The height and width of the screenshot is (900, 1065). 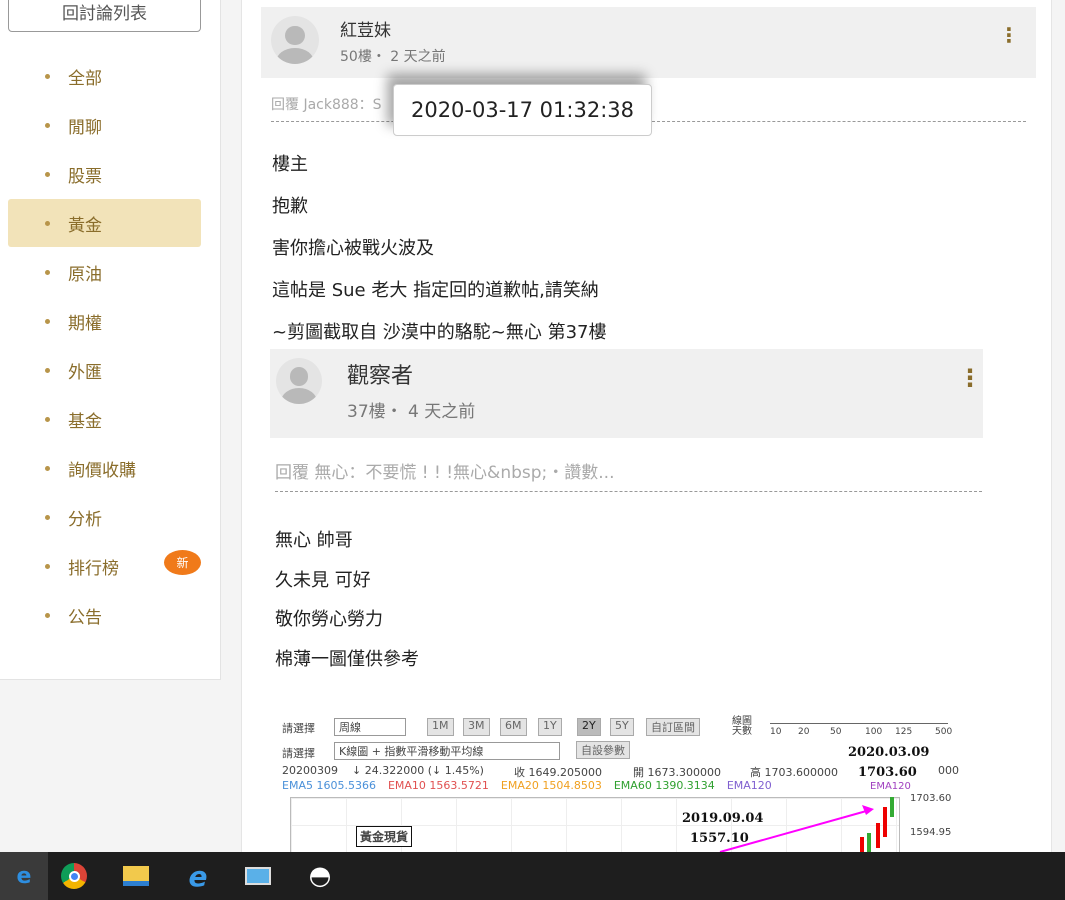 What do you see at coordinates (522, 110) in the screenshot?
I see `timestamp-tooltip: 2020-03-17 01:32:38` at bounding box center [522, 110].